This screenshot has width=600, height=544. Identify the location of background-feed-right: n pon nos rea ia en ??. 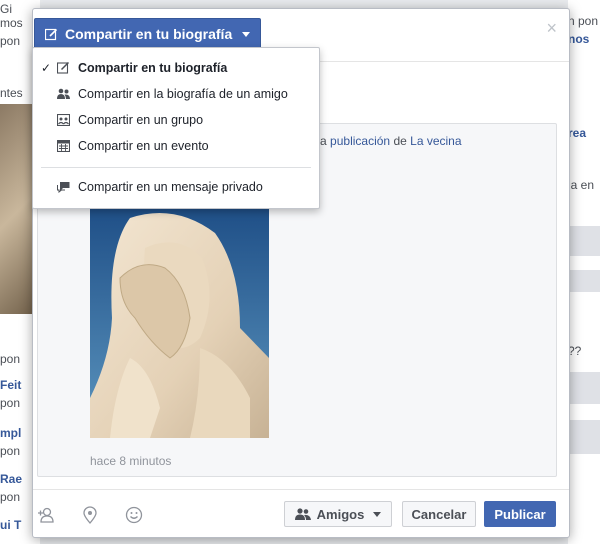
(584, 272).